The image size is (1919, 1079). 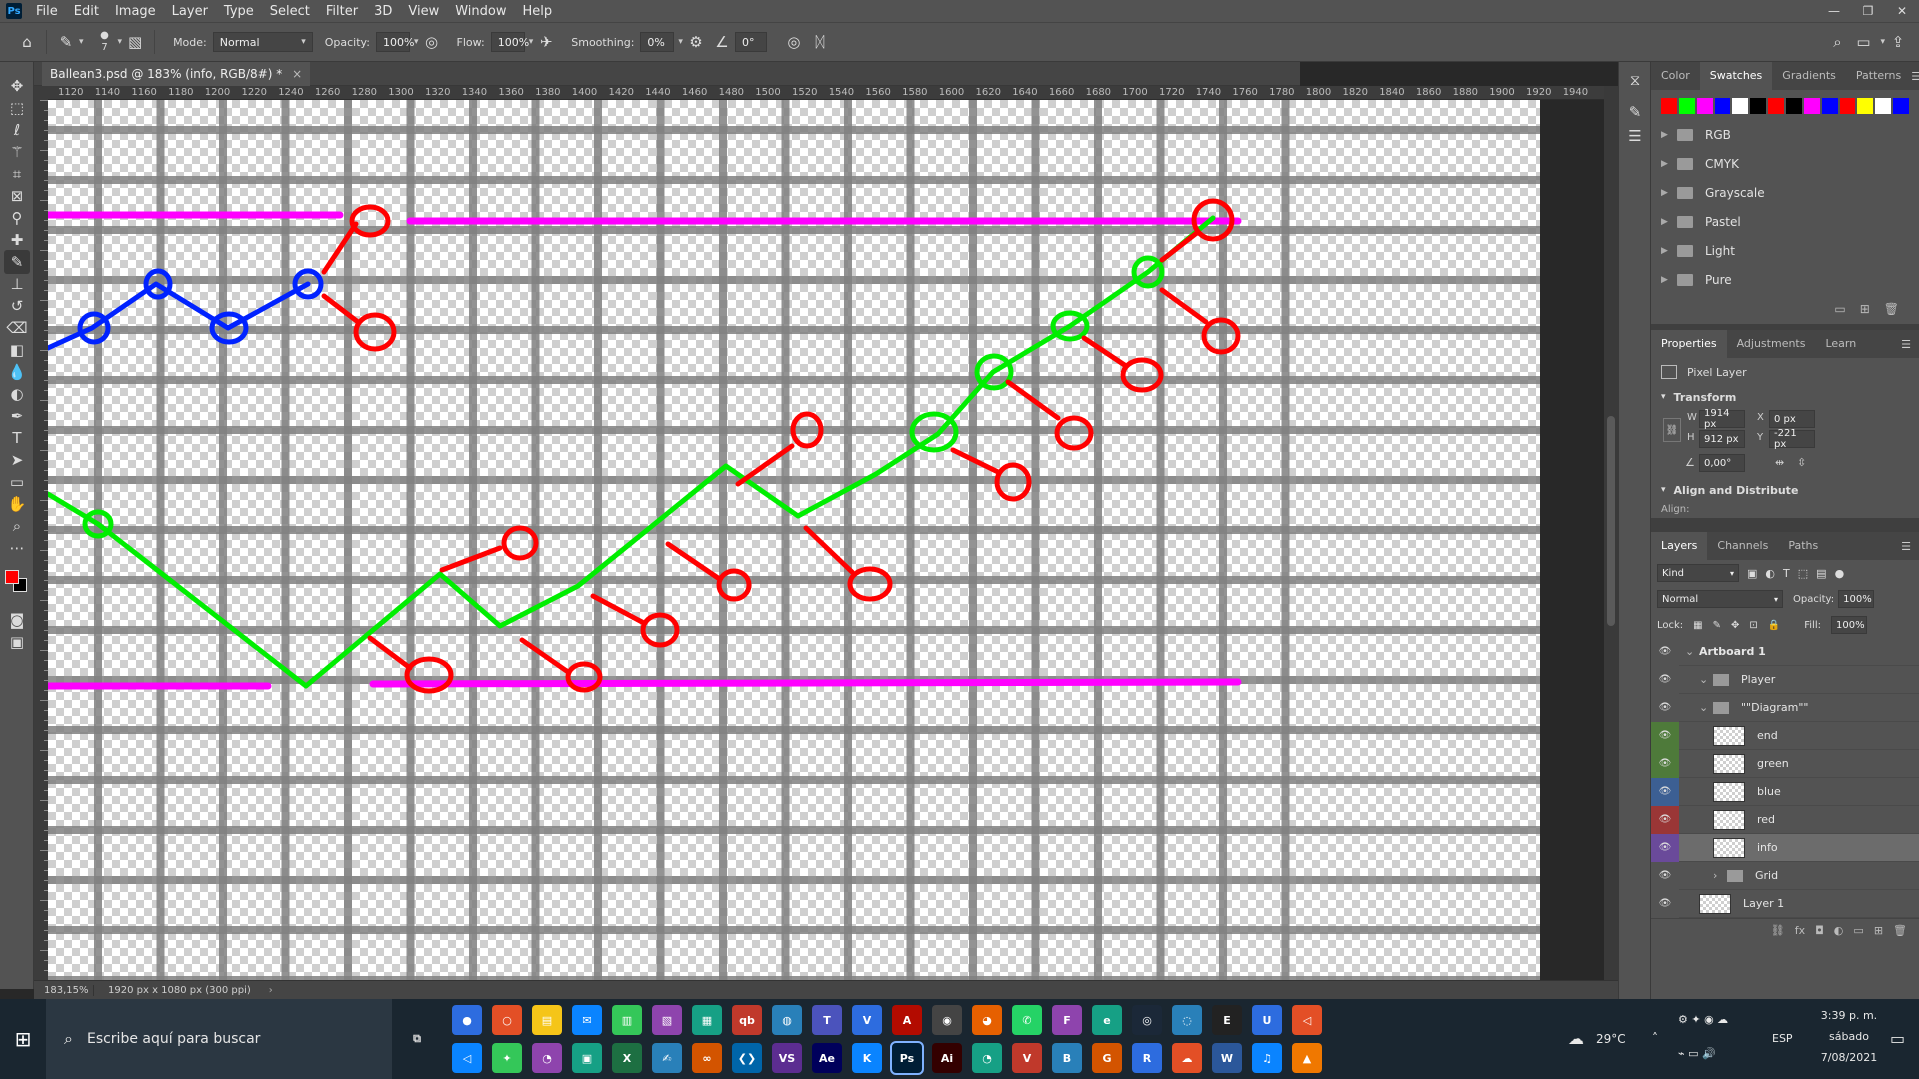 What do you see at coordinates (747, 1058) in the screenshot?
I see `taskbar-vscode-icon: ❮❯` at bounding box center [747, 1058].